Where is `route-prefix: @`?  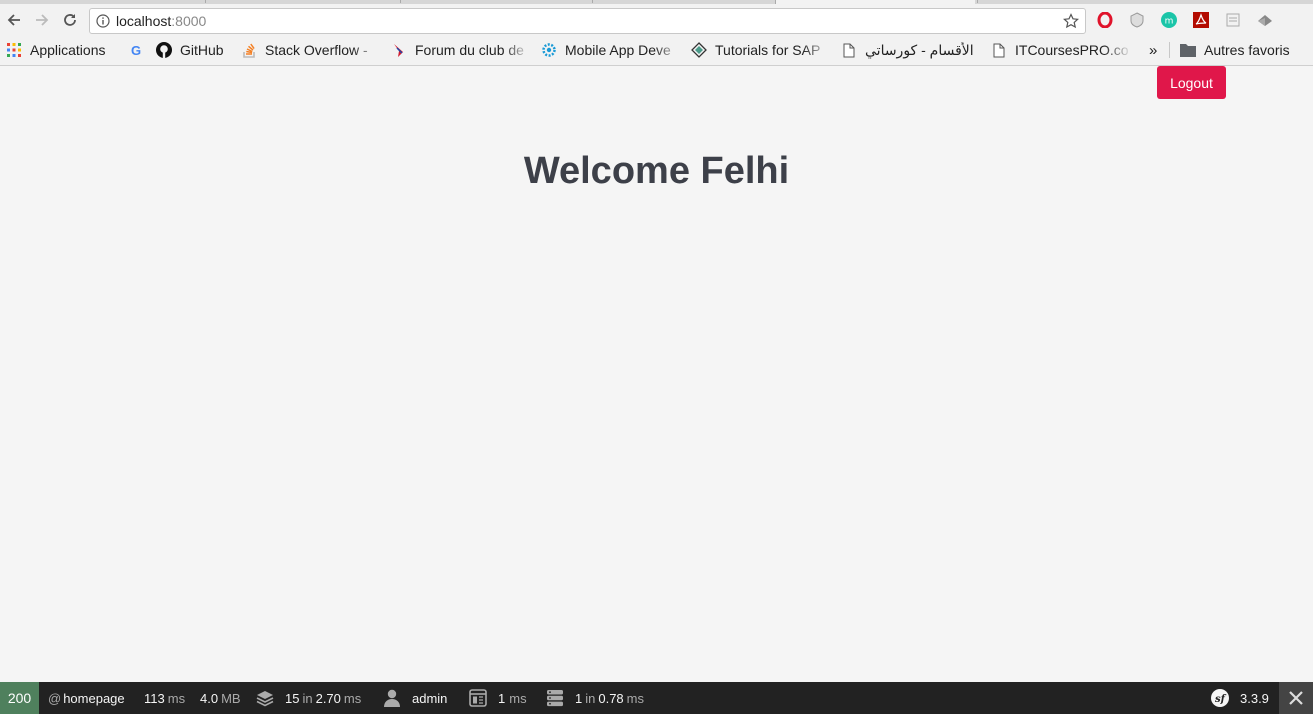
route-prefix: @ is located at coordinates (55, 698).